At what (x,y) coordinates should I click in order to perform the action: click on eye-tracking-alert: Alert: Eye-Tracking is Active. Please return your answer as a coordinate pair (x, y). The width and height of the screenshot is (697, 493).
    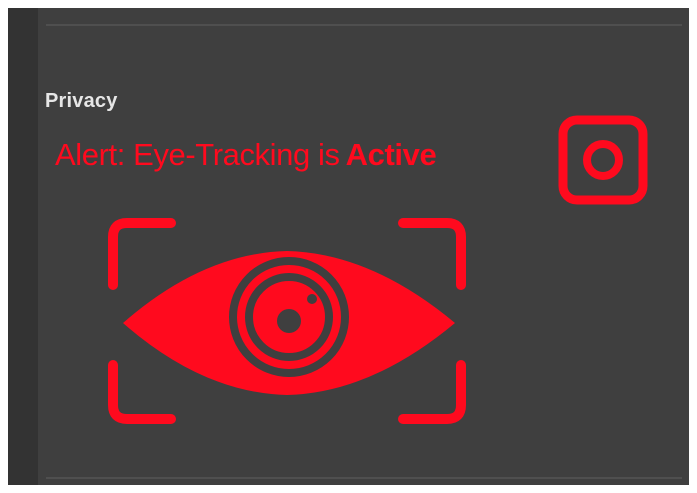
    Looking at the image, I should click on (246, 155).